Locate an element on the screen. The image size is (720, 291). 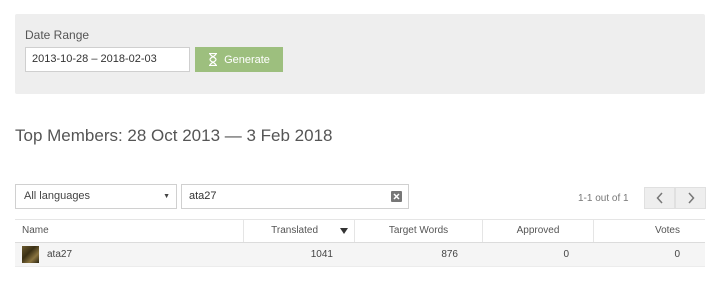
page-title: Top Members: 28 Oct 2013 — 3 Feb 2018 is located at coordinates (174, 135).